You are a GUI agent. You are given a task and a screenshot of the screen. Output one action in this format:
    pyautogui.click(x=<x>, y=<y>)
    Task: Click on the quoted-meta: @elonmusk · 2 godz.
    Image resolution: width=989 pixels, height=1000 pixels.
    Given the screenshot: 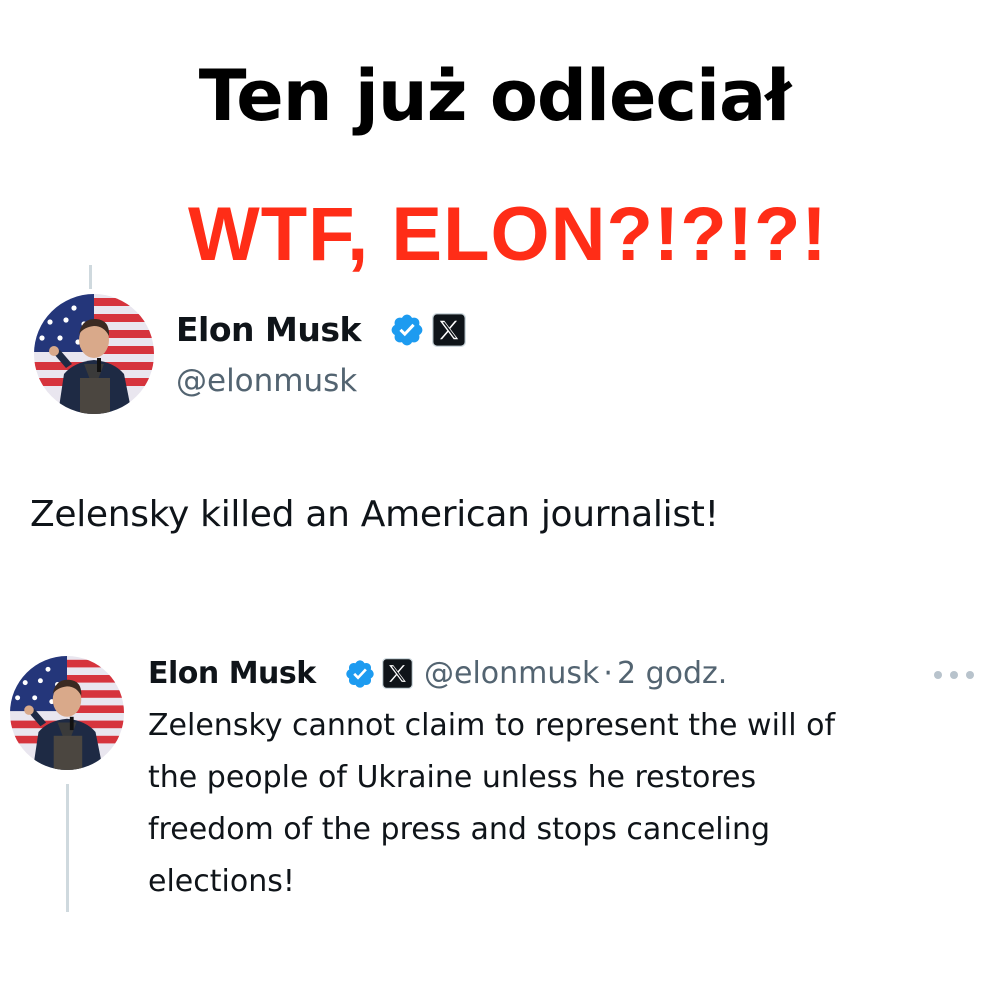 What is the action you would take?
    pyautogui.click(x=575, y=674)
    